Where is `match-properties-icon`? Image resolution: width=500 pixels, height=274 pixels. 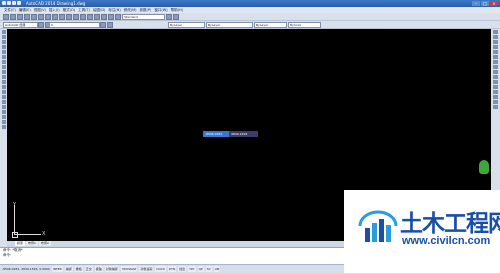
match-properties-icon is located at coordinates (69, 17).